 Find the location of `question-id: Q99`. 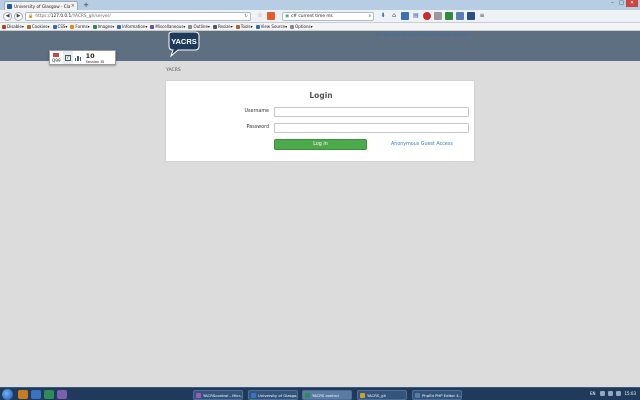

question-id: Q99 is located at coordinates (56, 60).